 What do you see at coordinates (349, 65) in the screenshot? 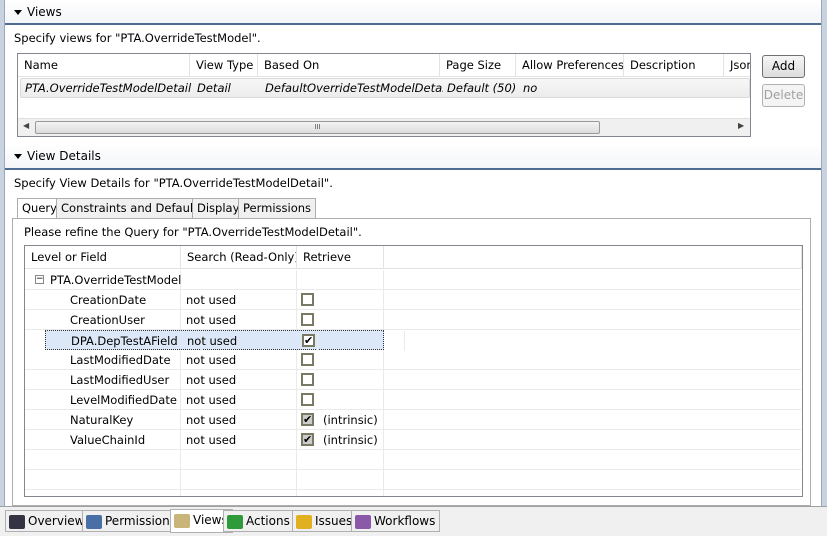
I see `column-header: Based On` at bounding box center [349, 65].